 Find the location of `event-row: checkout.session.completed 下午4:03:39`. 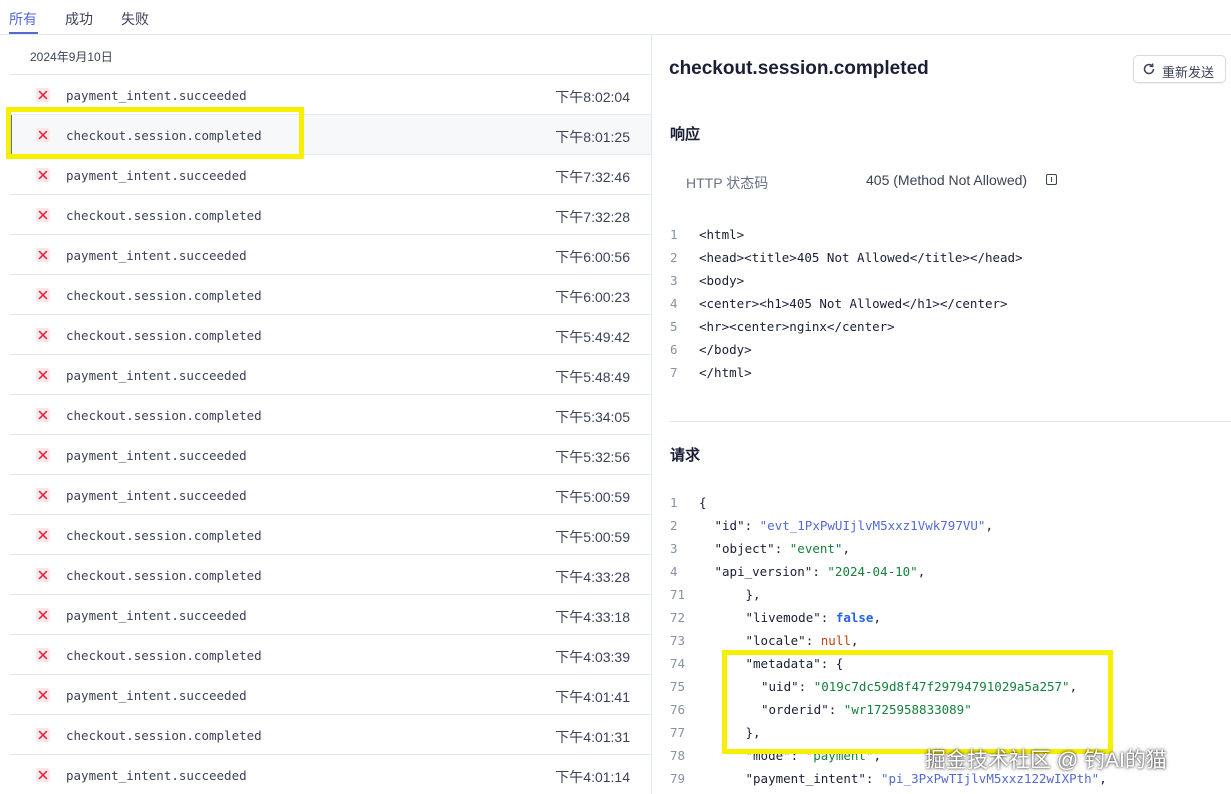

event-row: checkout.session.completed 下午4:03:39 is located at coordinates (330, 655).